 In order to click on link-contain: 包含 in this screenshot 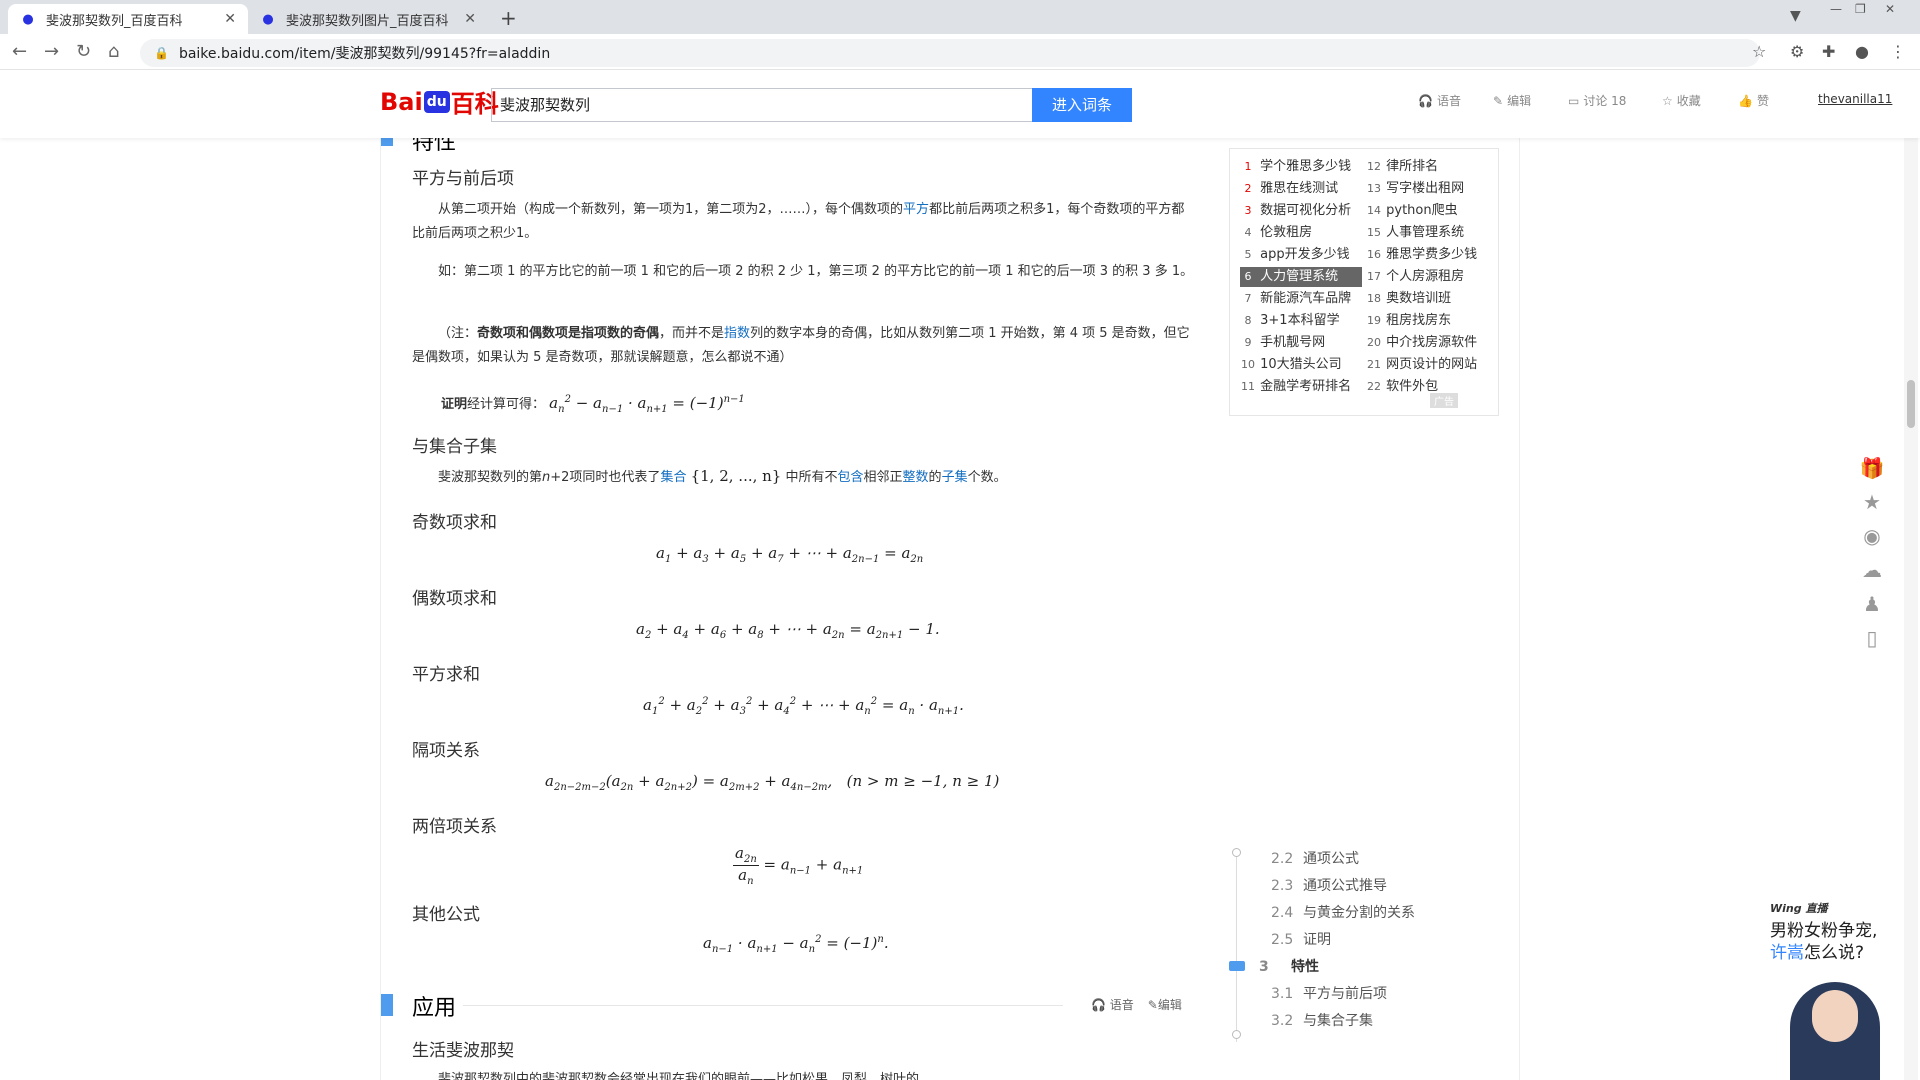, I will do `click(851, 477)`.